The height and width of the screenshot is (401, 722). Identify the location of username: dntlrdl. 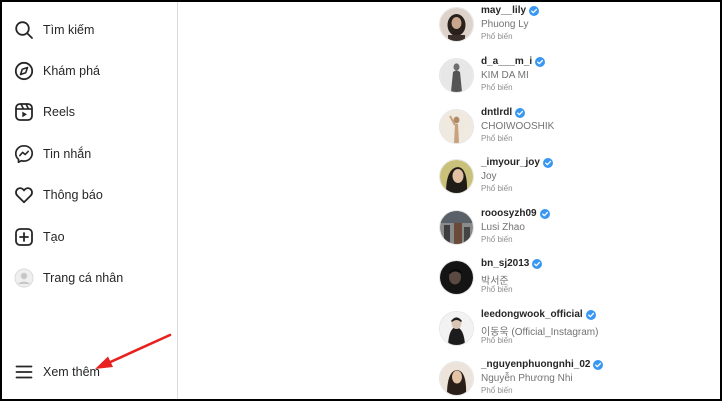
(496, 112).